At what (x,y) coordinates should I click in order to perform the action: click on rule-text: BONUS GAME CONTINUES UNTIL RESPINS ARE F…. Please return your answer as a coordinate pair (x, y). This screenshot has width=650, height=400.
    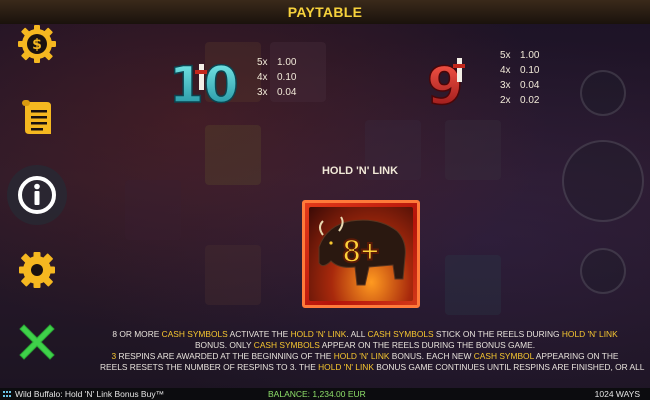
    Looking at the image, I should click on (509, 367).